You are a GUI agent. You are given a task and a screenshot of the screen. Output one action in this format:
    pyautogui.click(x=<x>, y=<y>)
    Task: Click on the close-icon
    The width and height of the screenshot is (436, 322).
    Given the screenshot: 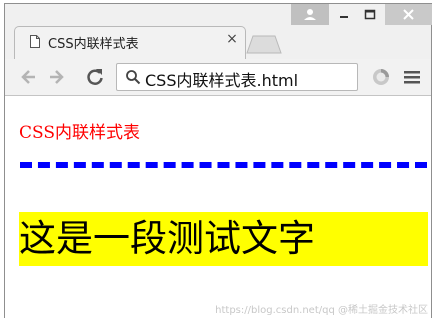 What is the action you would take?
    pyautogui.click(x=408, y=14)
    